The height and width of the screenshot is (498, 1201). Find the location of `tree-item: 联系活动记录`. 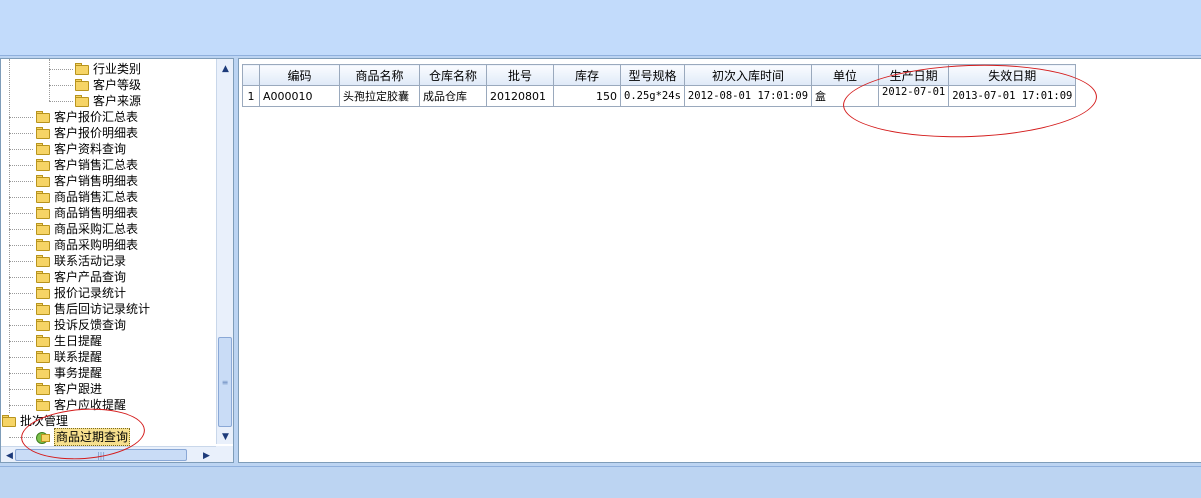

tree-item: 联系活动记录 is located at coordinates (80, 261).